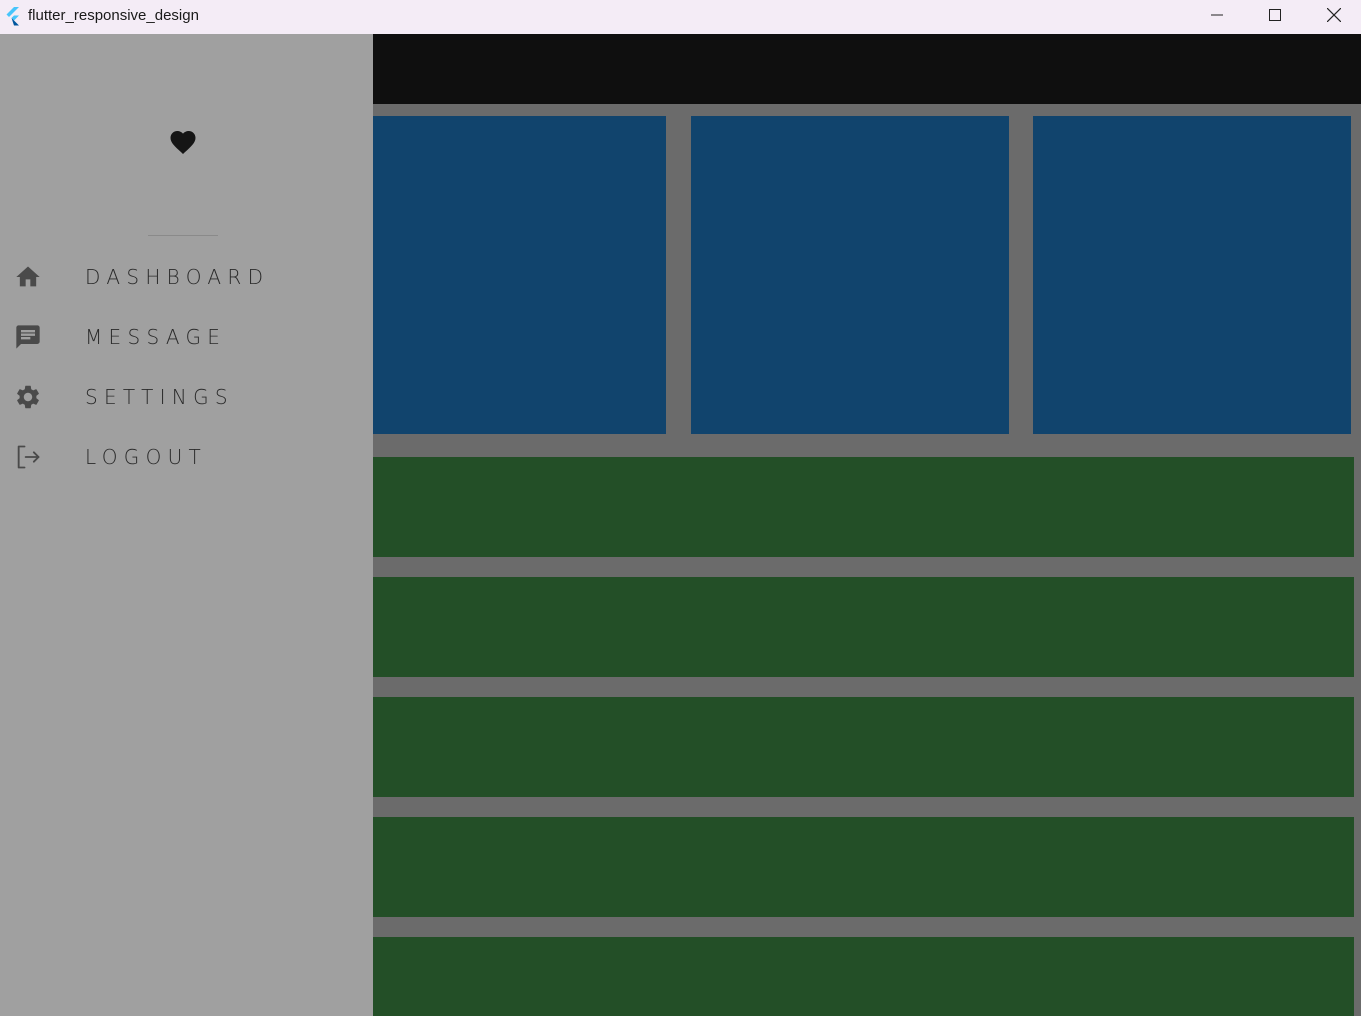 This screenshot has width=1361, height=1016. I want to click on maximize-icon, so click(1275, 17).